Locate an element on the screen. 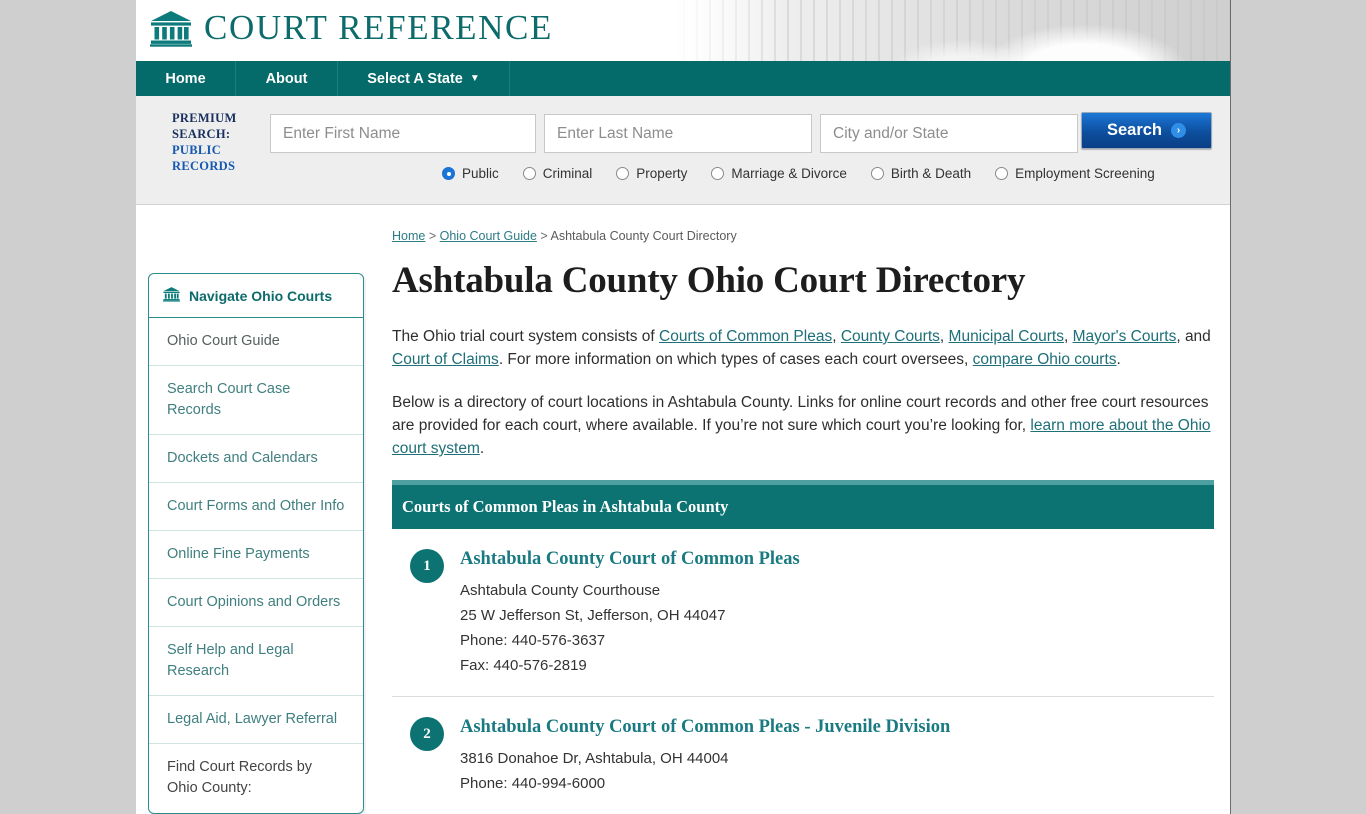  sidebar-item-online-fine-payments: Online Fine Payments is located at coordinates (256, 555).